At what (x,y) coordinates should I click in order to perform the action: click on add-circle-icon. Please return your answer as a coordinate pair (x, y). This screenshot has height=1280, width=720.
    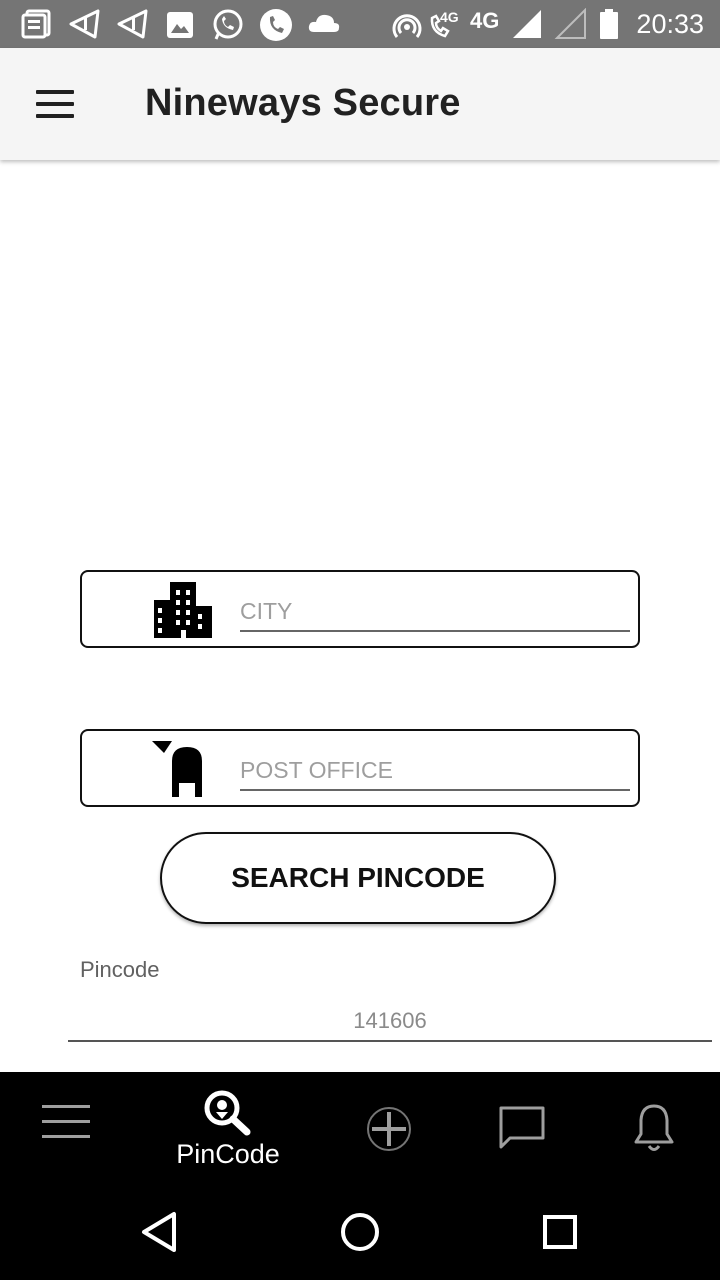
    Looking at the image, I should click on (389, 1129).